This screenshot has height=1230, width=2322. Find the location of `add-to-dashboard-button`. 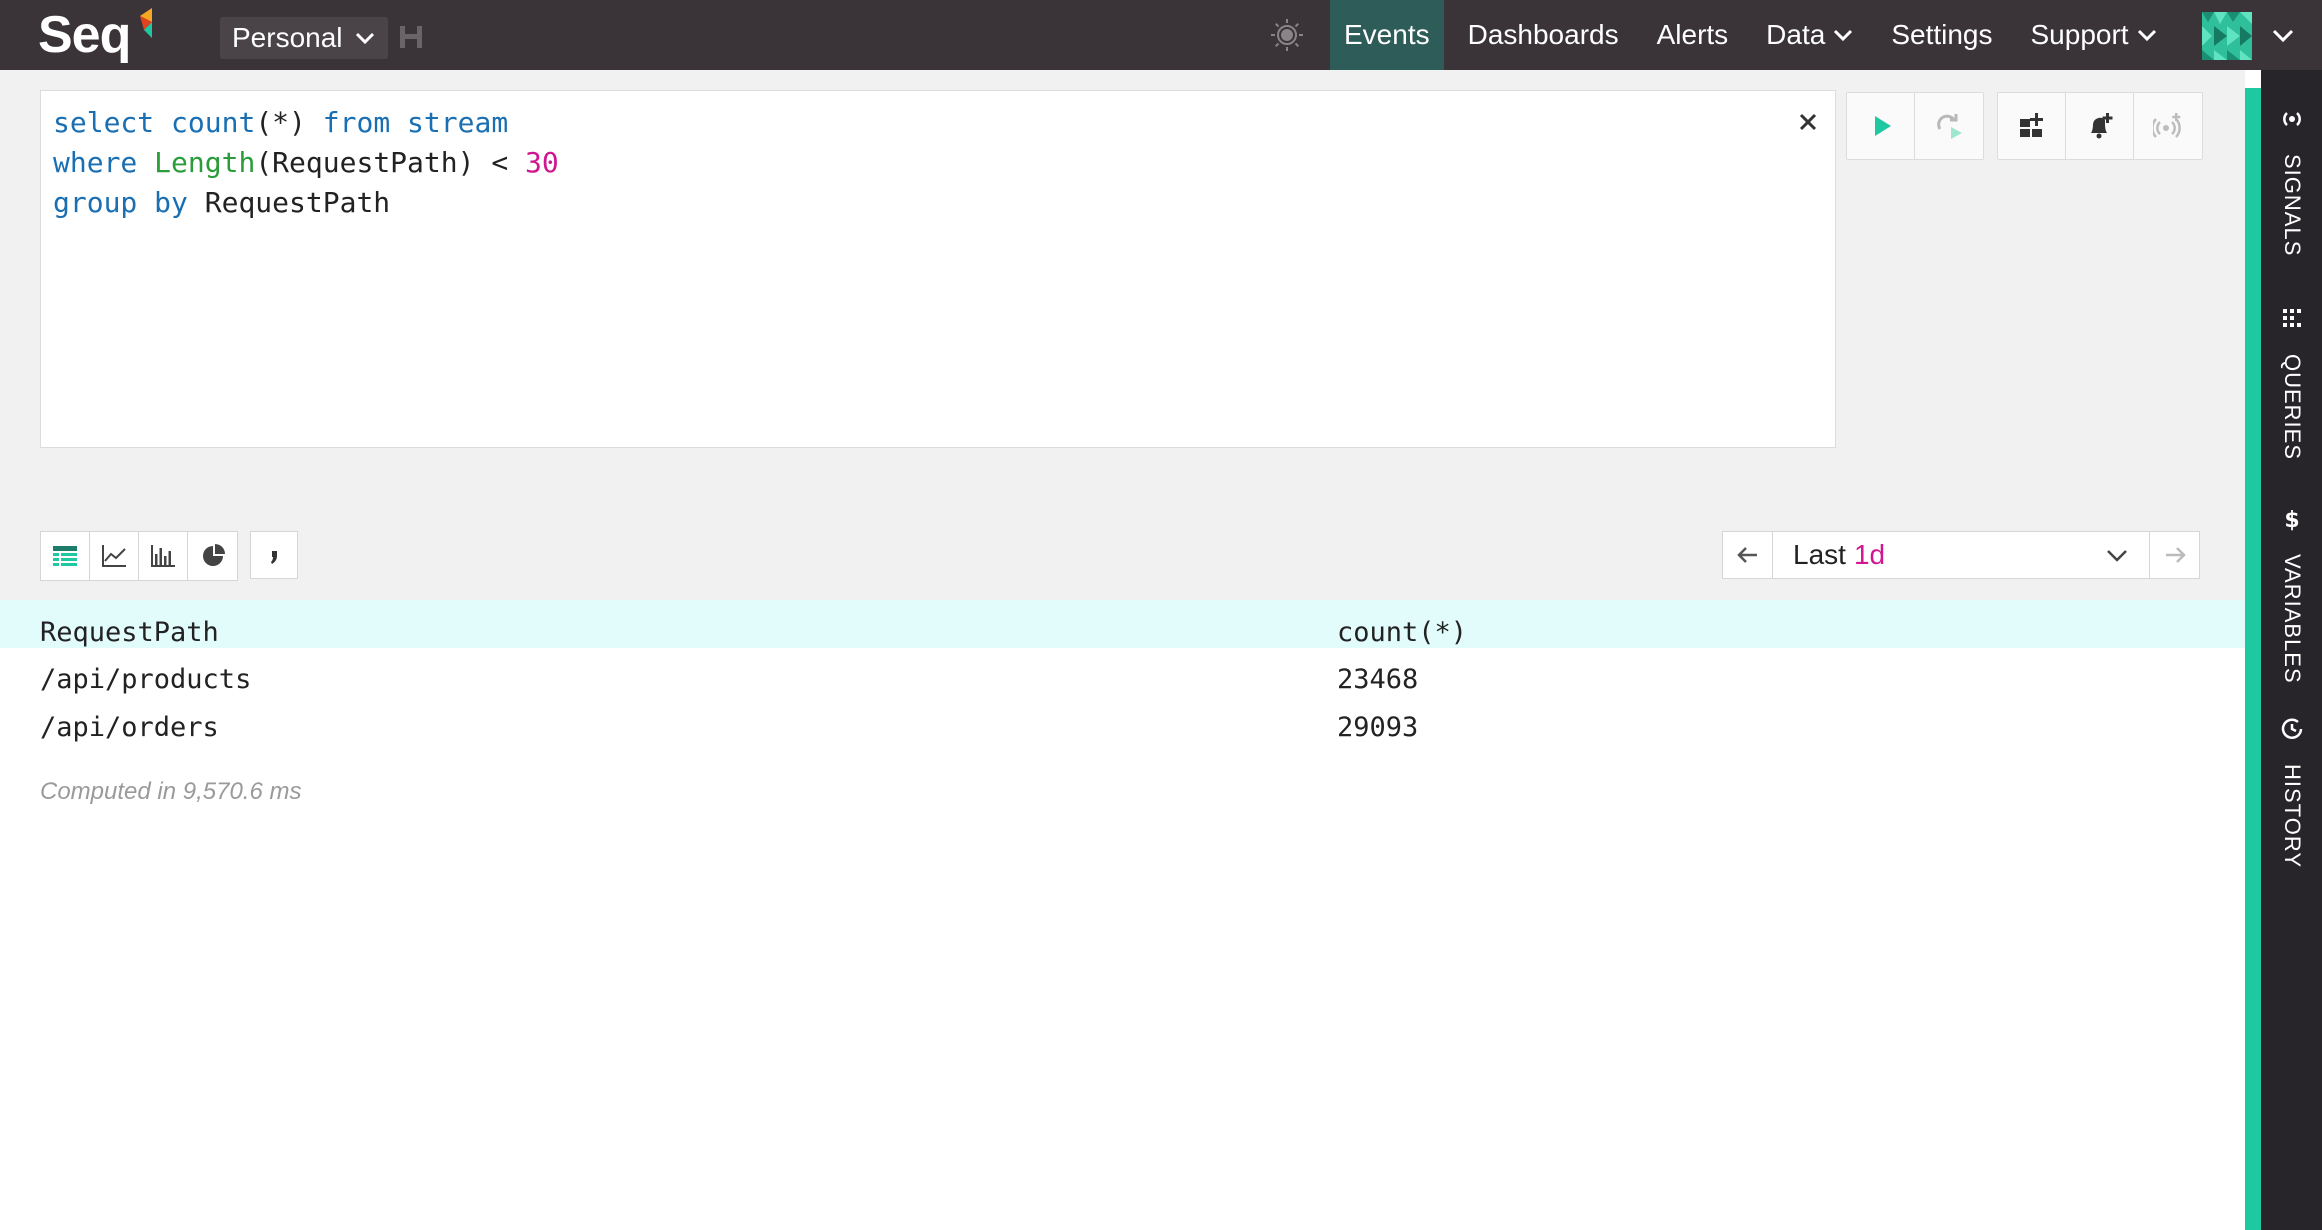

add-to-dashboard-button is located at coordinates (2032, 126).